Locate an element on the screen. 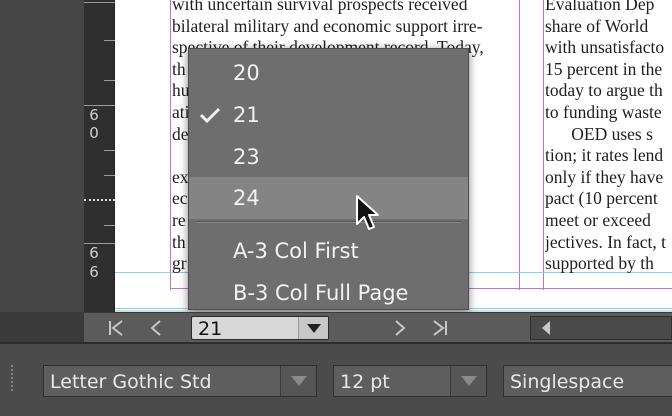 The image size is (672, 416). margin-guide is located at coordinates (170, 145).